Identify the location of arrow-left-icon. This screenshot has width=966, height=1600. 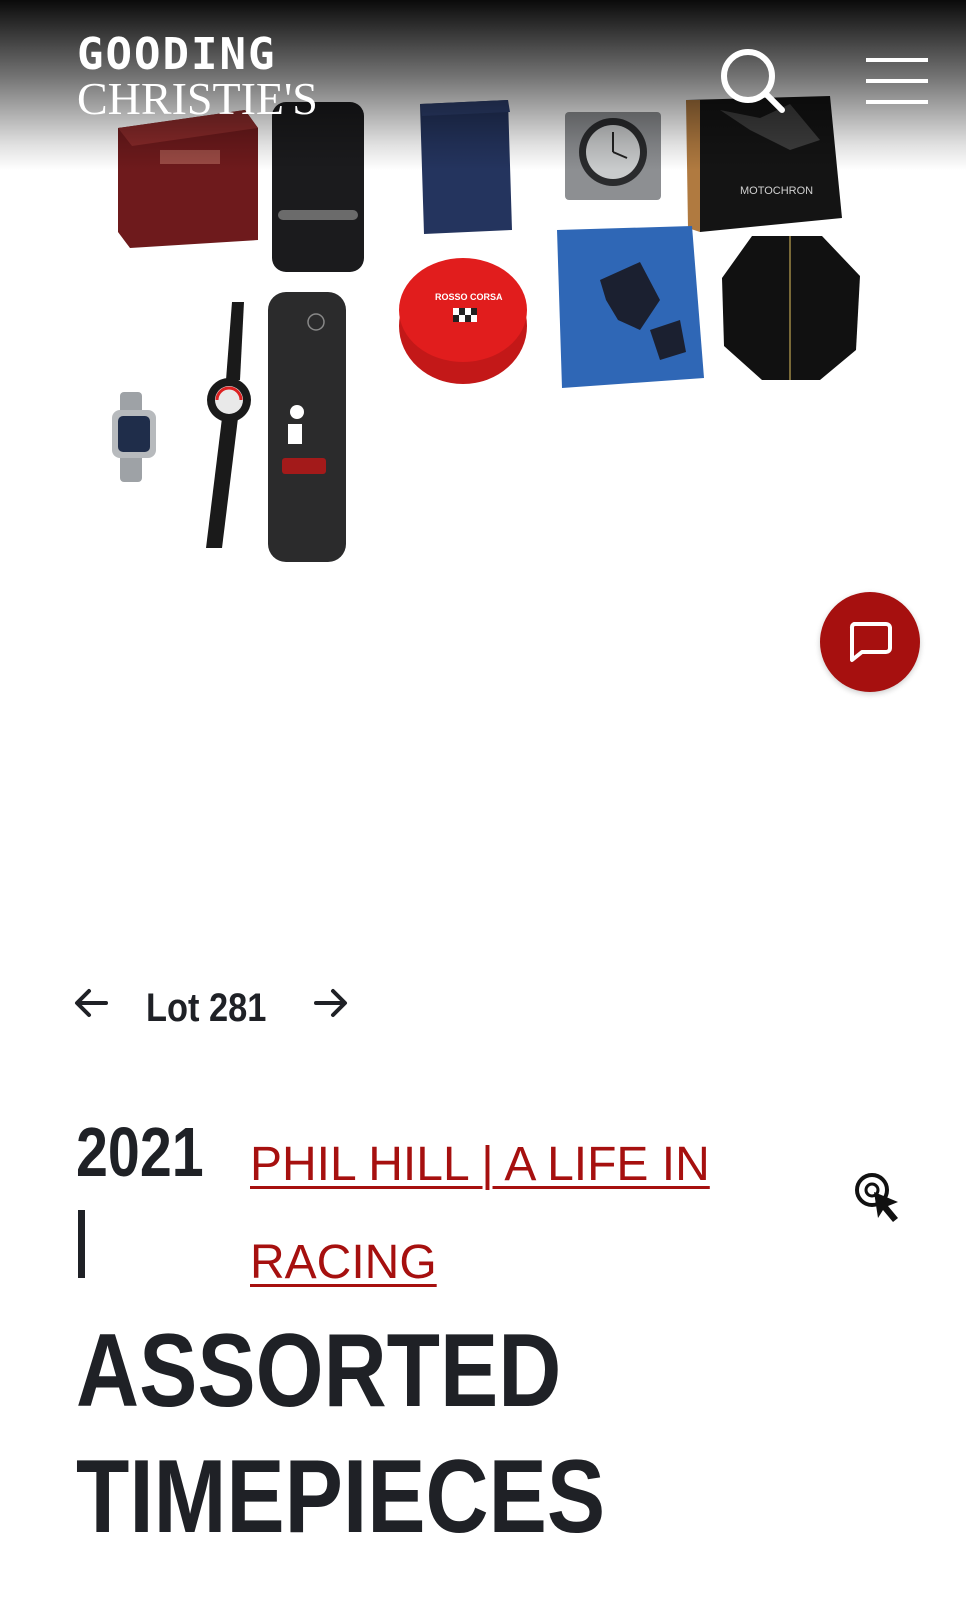
(91, 1003).